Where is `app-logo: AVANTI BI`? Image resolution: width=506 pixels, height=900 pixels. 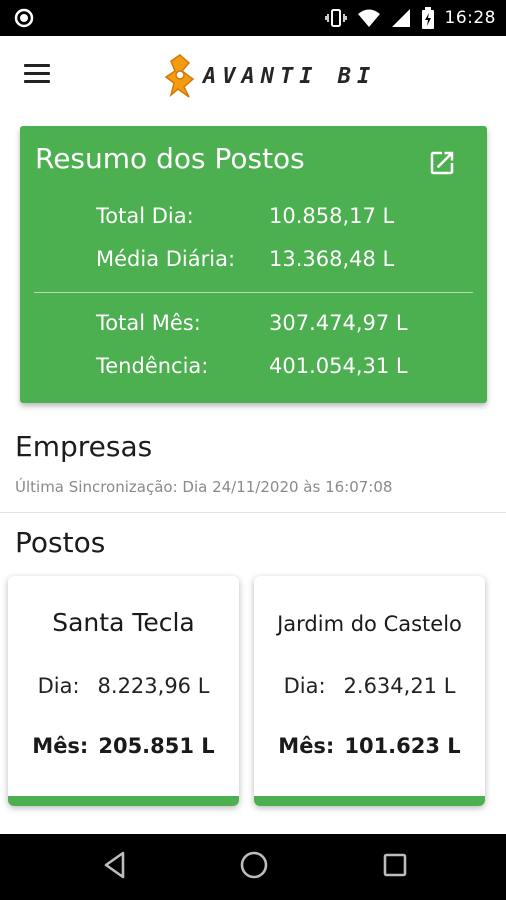
app-logo: AVANTI BI is located at coordinates (269, 76).